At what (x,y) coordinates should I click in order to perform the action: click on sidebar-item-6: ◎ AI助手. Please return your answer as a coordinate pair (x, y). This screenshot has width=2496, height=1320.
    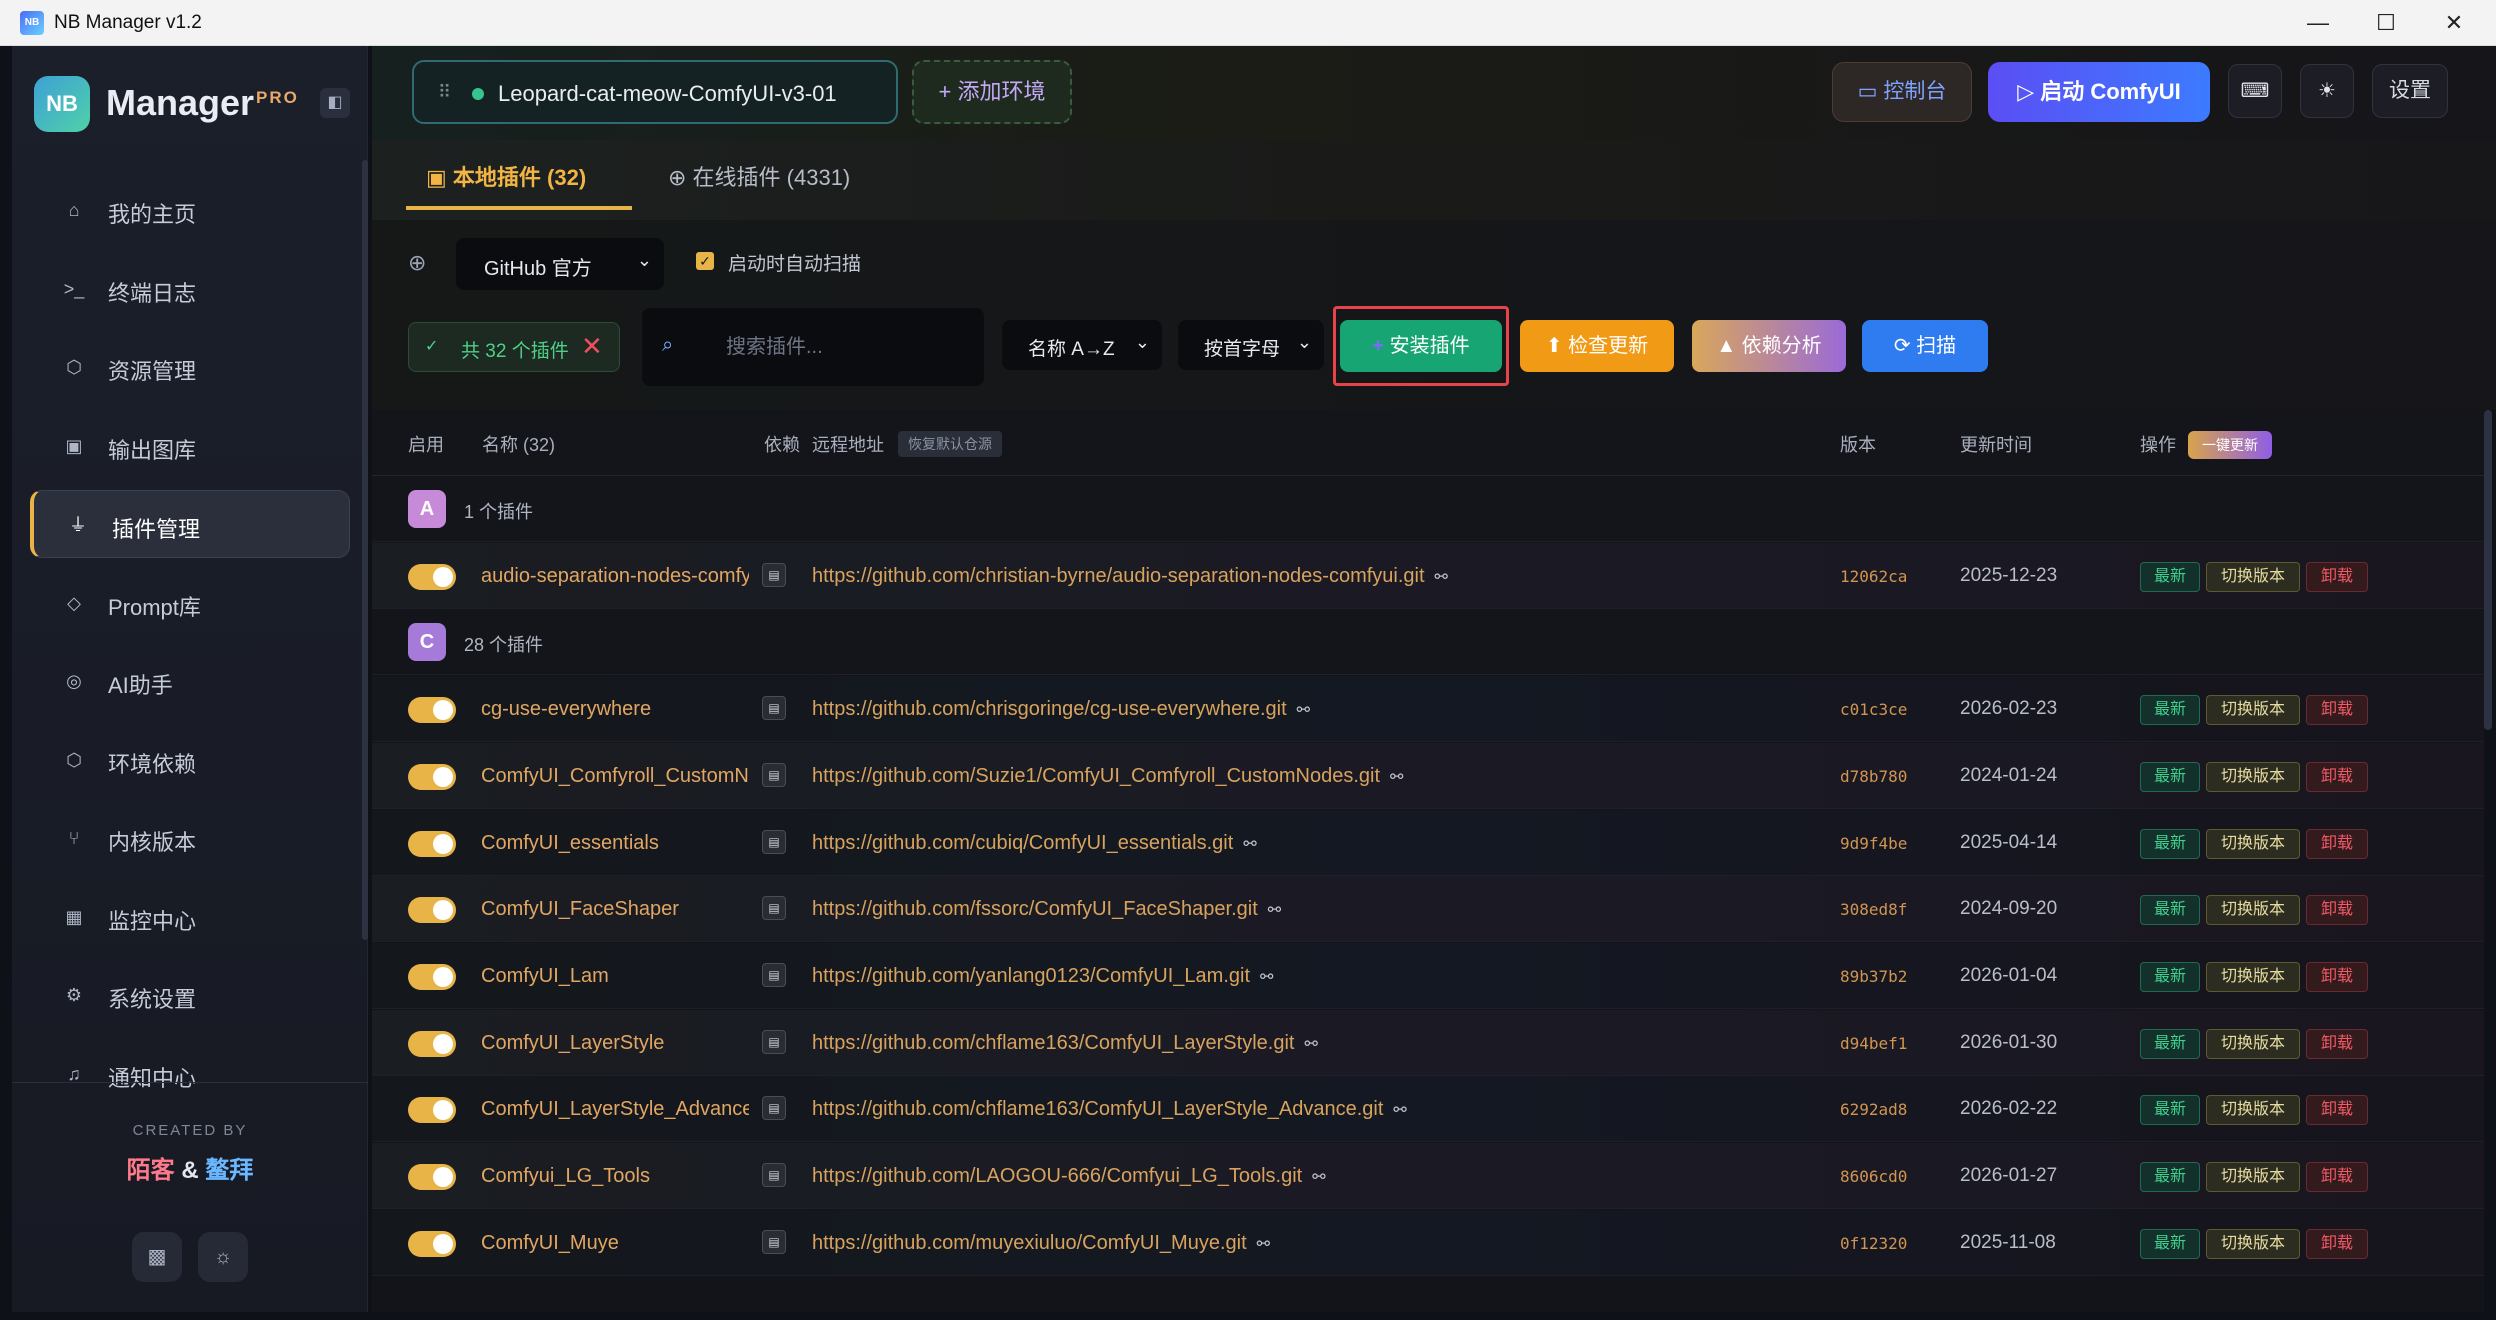
    Looking at the image, I should click on (190, 681).